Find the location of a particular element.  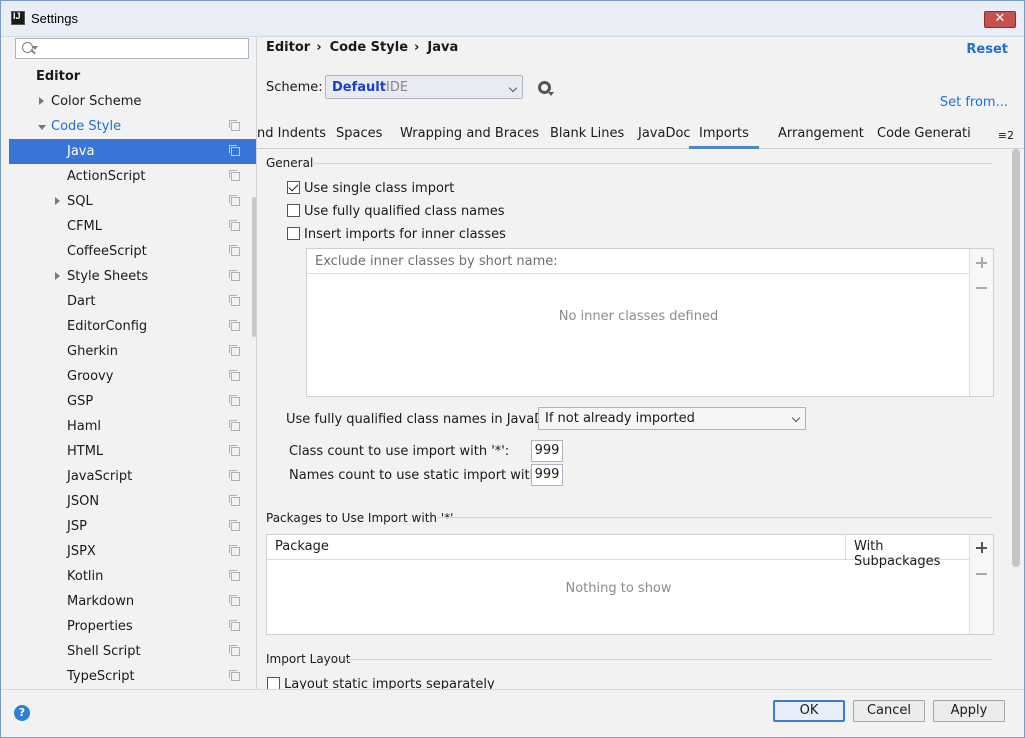

sidebar-item-label: Properties is located at coordinates (100, 626).